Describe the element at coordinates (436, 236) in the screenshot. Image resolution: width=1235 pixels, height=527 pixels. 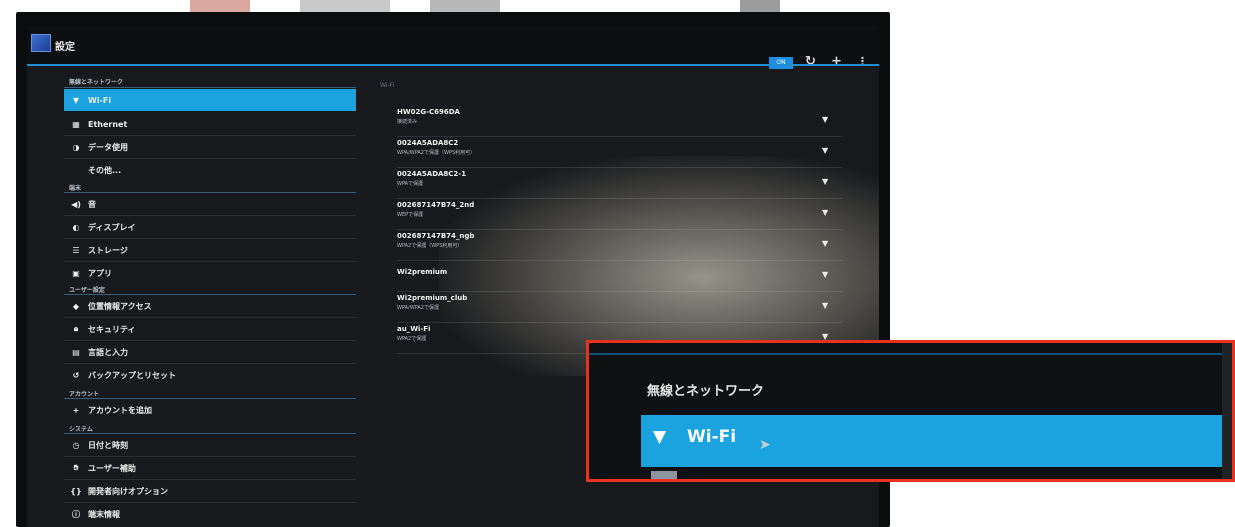
I see `network-ssid: 002687147B74_ngb` at that location.